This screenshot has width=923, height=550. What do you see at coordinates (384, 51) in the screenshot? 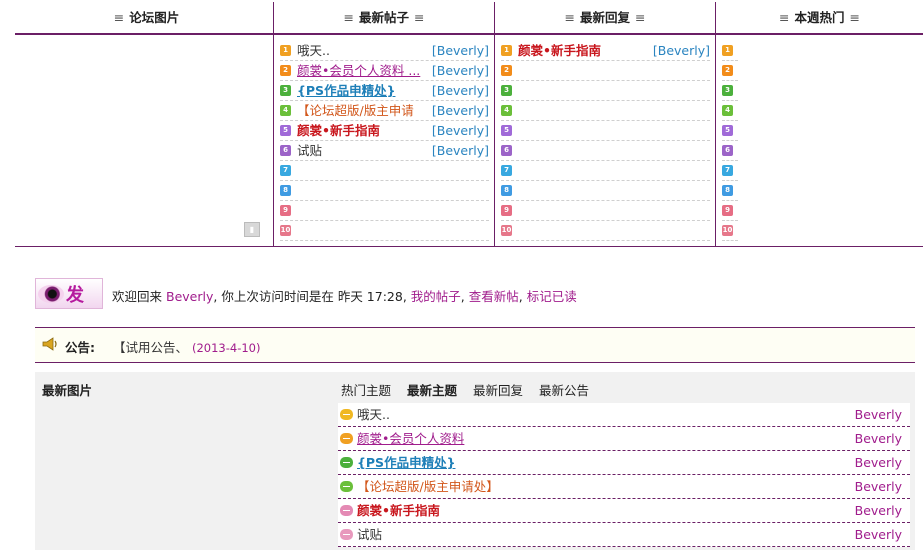
I see `list-item: 1 哦天.. [Beverly]` at bounding box center [384, 51].